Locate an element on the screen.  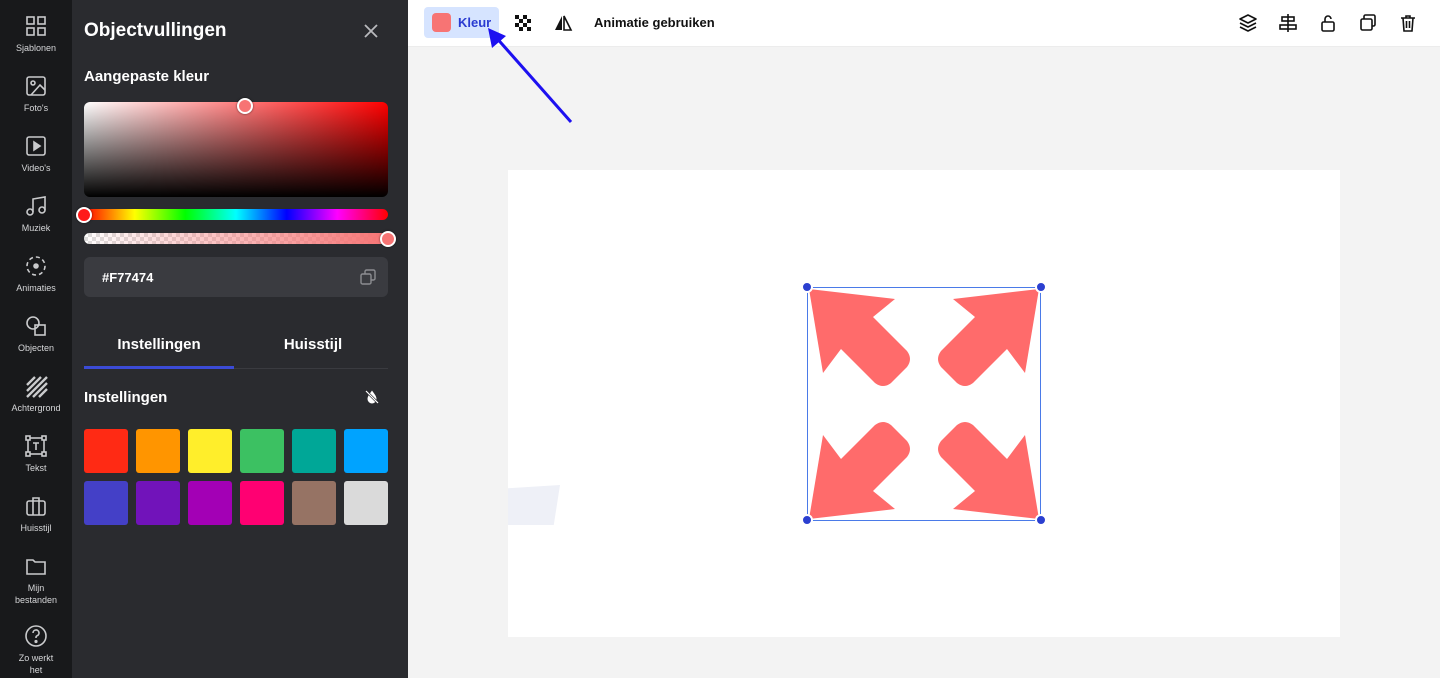
rail-label: Animaties is located at coordinates (36, 288).